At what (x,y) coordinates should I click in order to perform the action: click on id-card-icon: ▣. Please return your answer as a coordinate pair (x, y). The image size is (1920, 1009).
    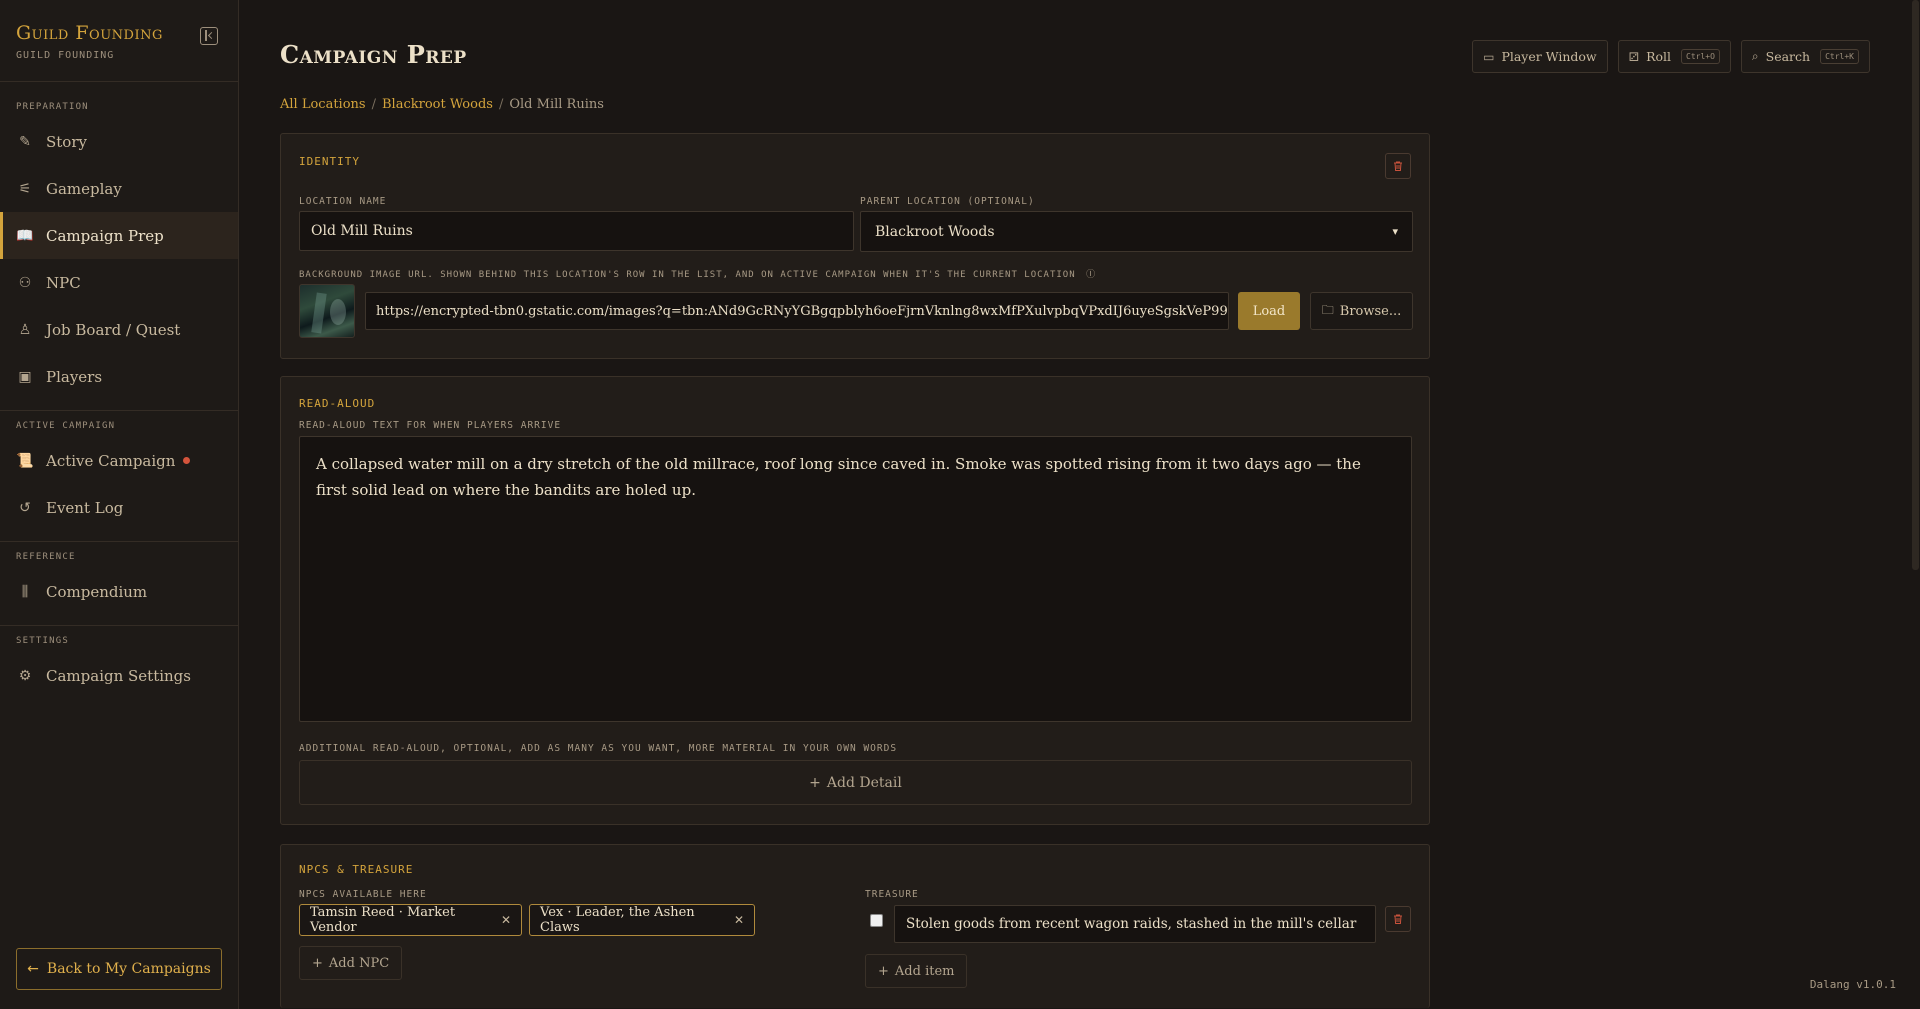
    Looking at the image, I should click on (25, 376).